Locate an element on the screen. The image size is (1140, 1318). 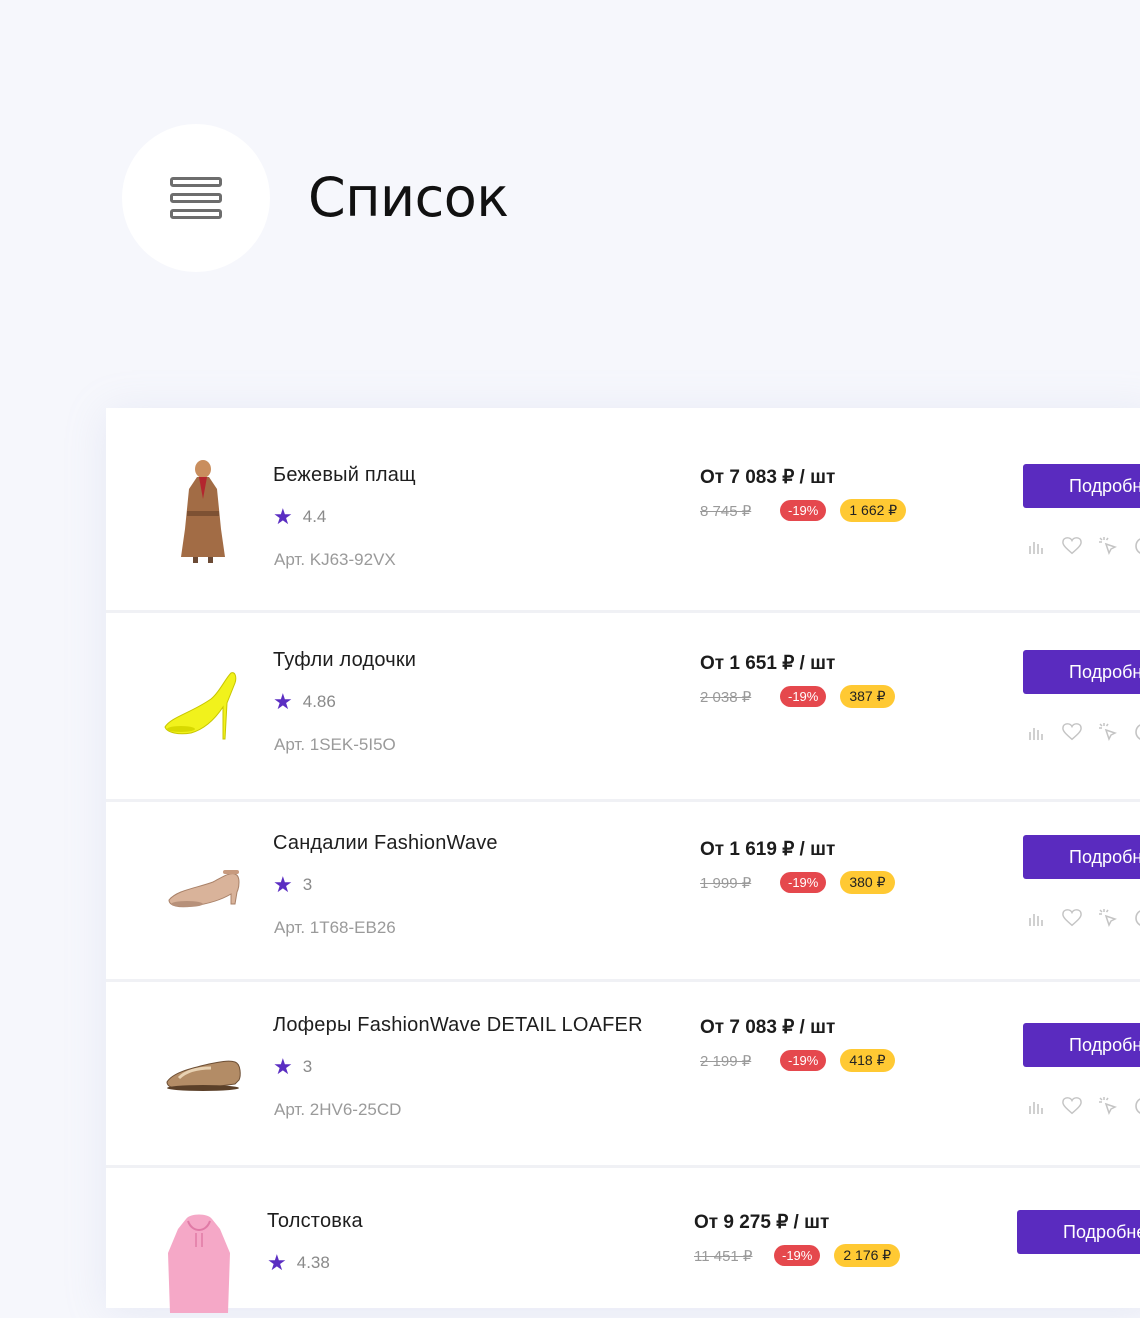
price-details: 2 038 ₽ -19% 387 ₽ is located at coordinates (797, 696).